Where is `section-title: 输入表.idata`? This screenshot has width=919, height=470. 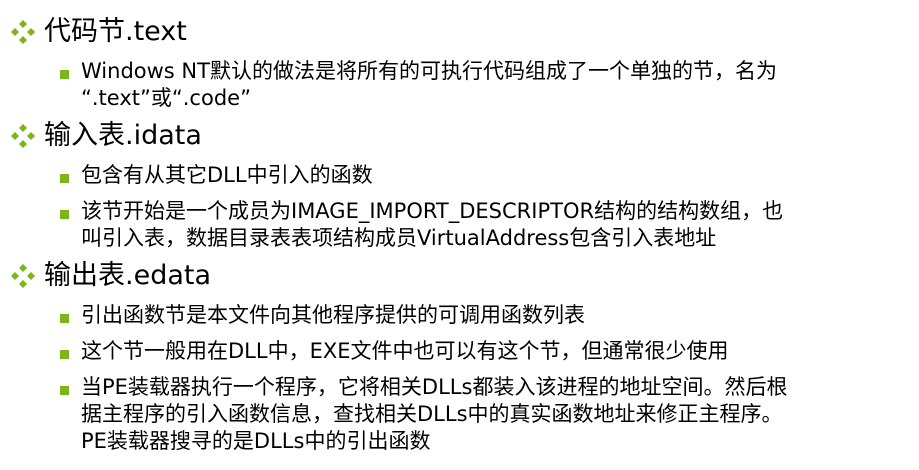
section-title: 输入表.idata is located at coordinates (123, 135).